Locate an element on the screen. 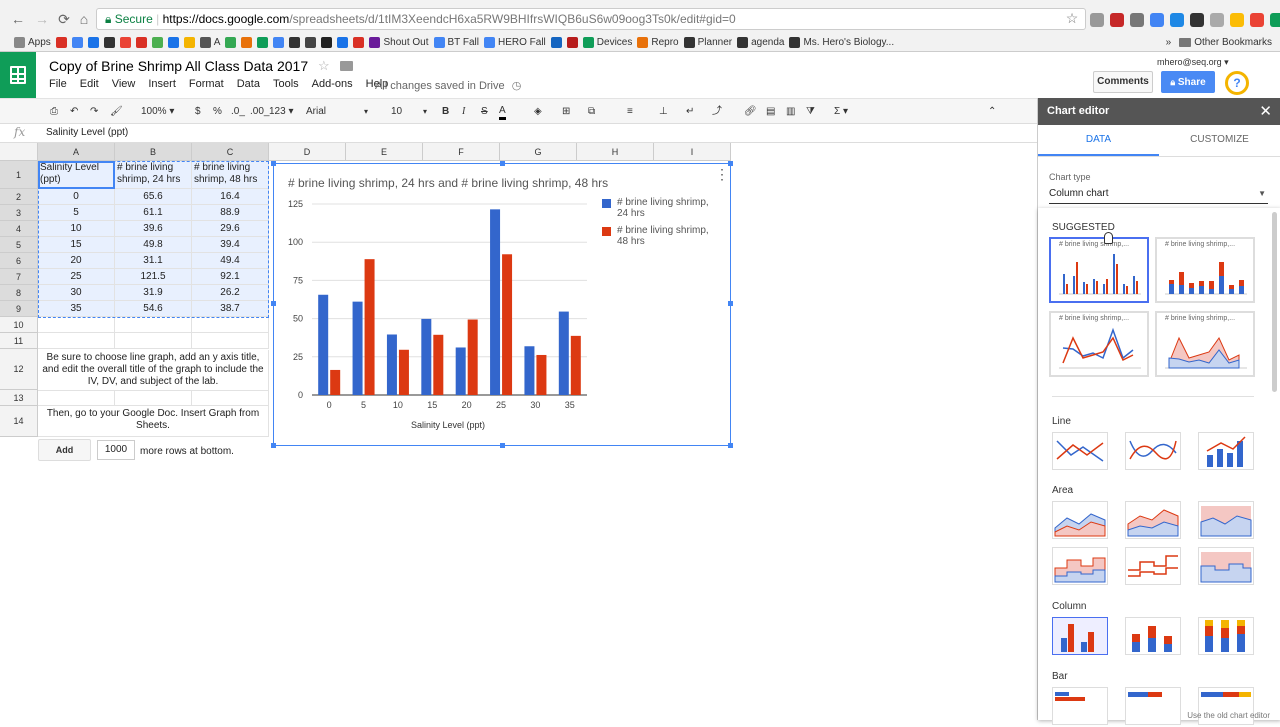 The width and height of the screenshot is (1280, 727). line-chart-option is located at coordinates (1080, 451).